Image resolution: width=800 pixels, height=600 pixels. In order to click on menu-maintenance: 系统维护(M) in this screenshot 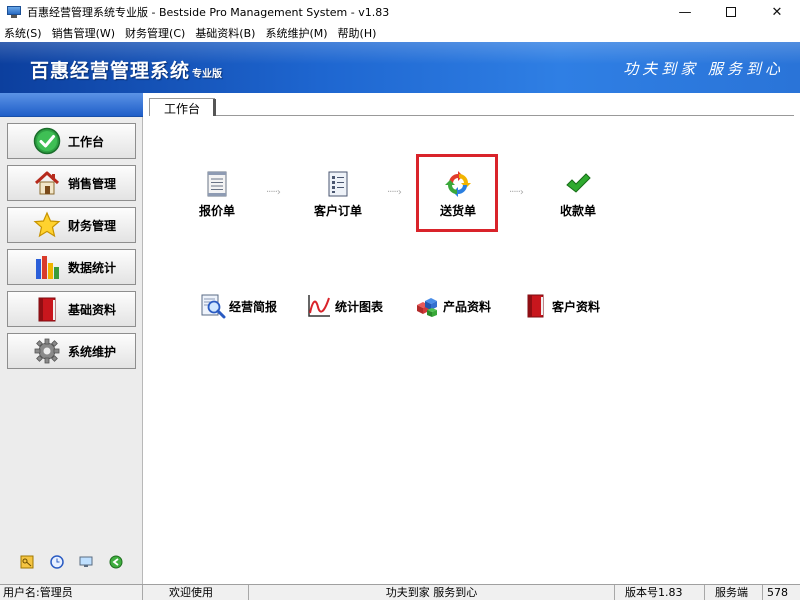, I will do `click(296, 33)`.